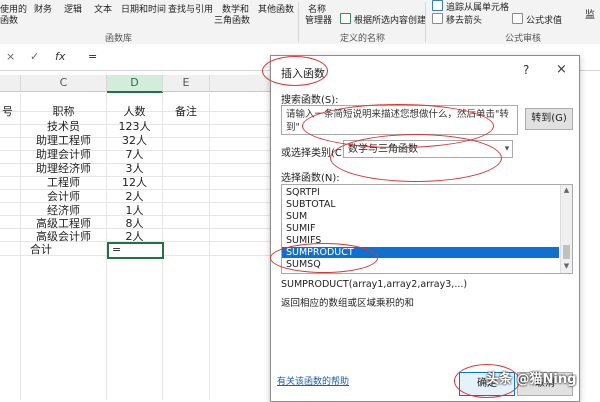  Describe the element at coordinates (526, 70) in the screenshot. I see `help-icon: ?` at that location.